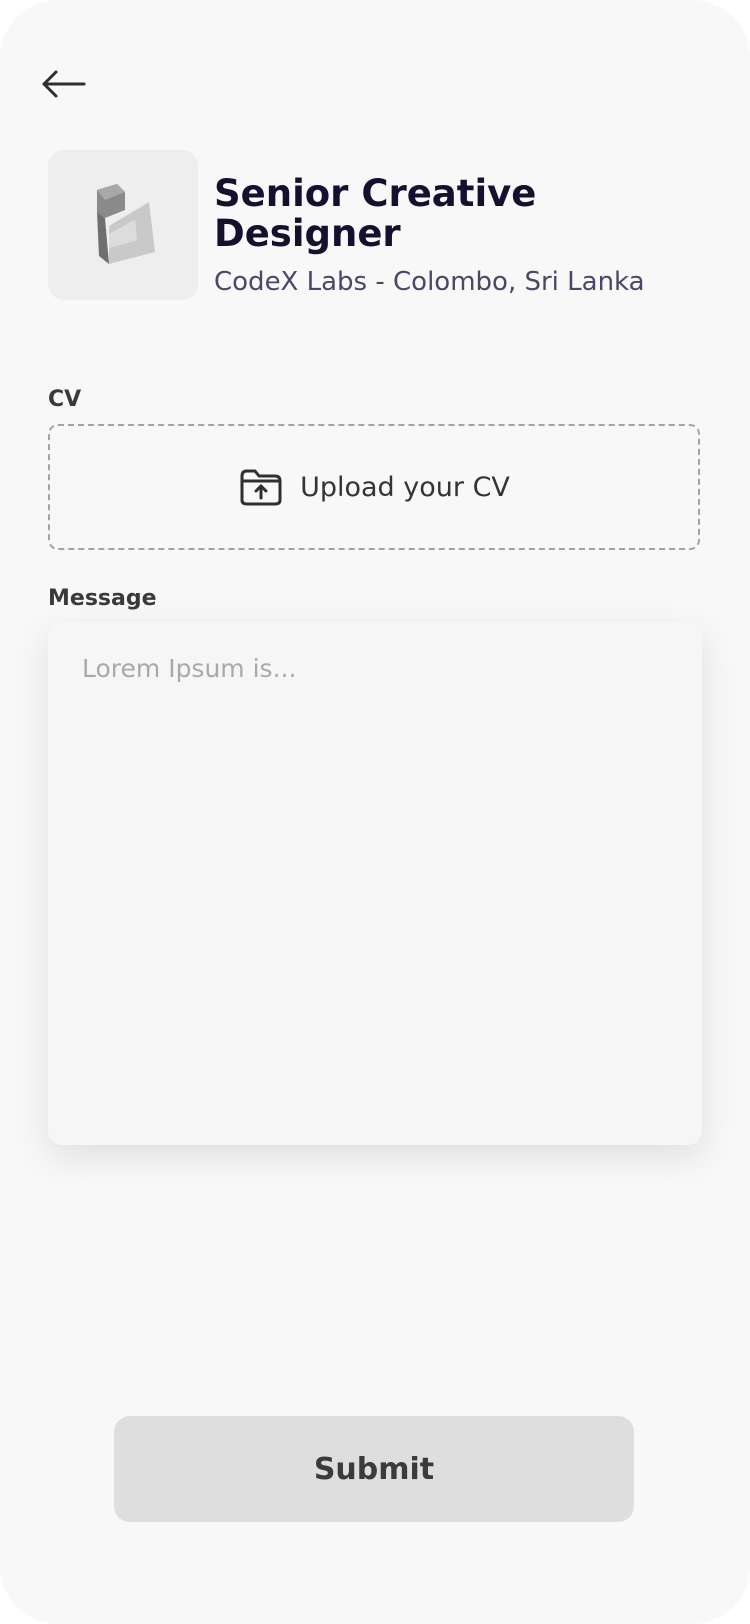 Image resolution: width=750 pixels, height=1624 pixels. I want to click on cv-label: CV, so click(65, 399).